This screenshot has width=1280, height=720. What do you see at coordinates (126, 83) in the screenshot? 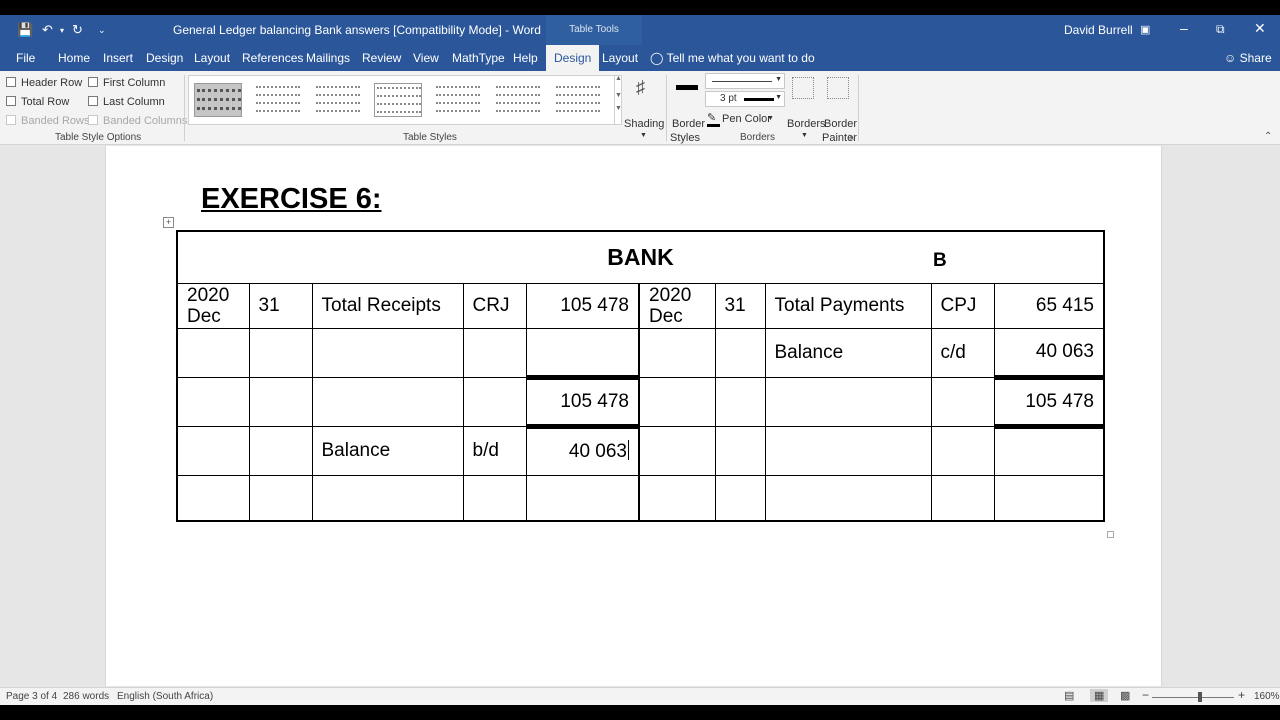
I see `first-column-checkbox: First Column` at bounding box center [126, 83].